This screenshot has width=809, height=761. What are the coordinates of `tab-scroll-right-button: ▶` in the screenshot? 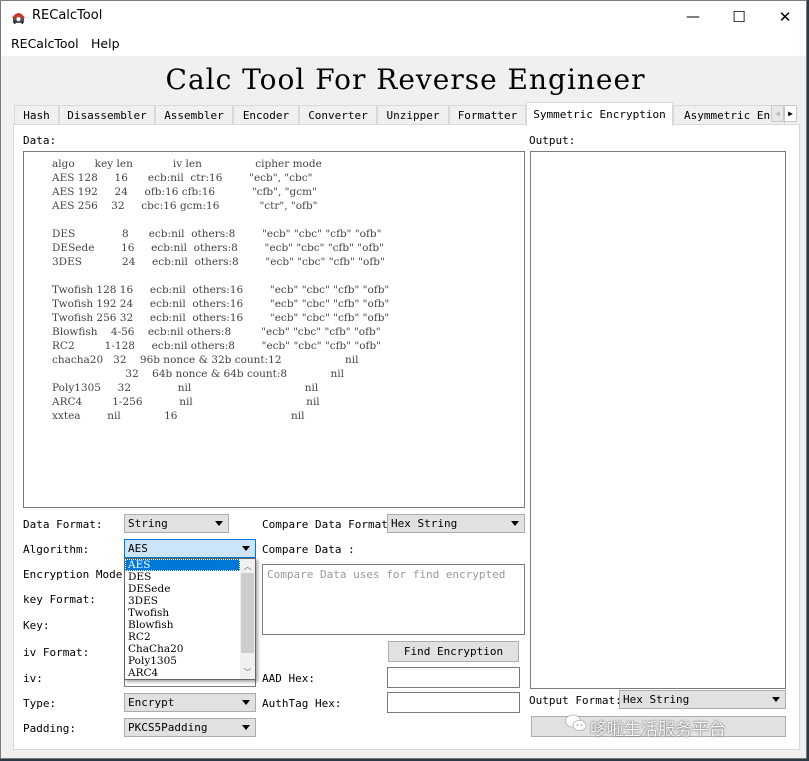 It's located at (790, 113).